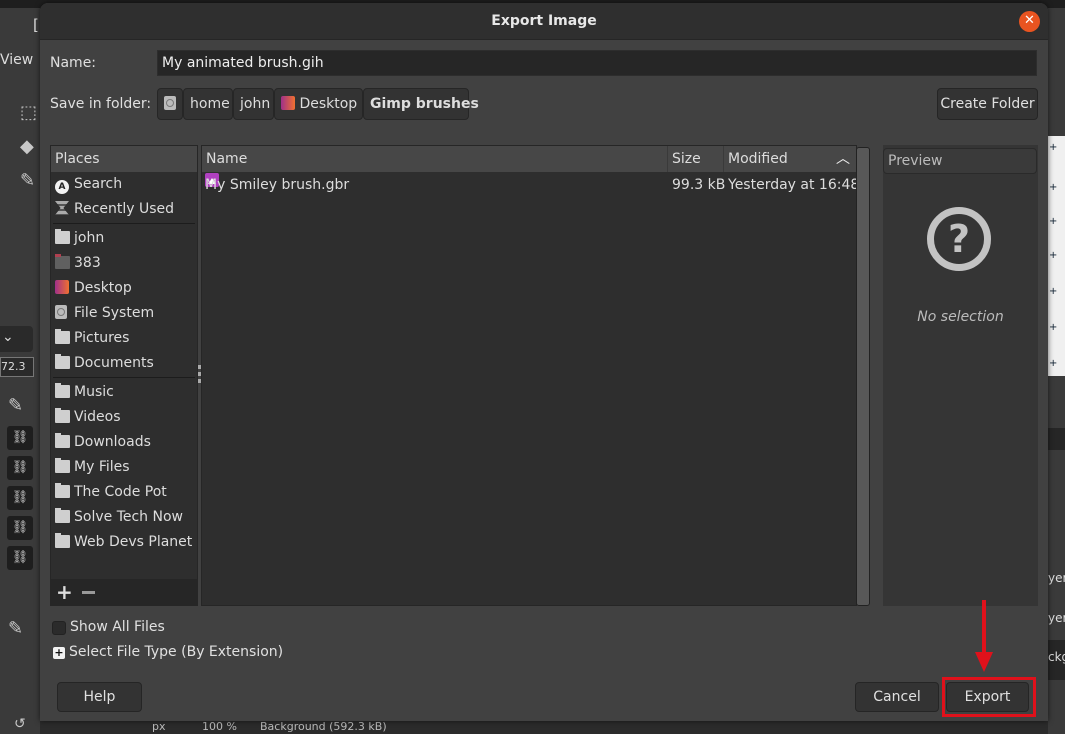  What do you see at coordinates (73, 63) in the screenshot?
I see `name-label: Name:` at bounding box center [73, 63].